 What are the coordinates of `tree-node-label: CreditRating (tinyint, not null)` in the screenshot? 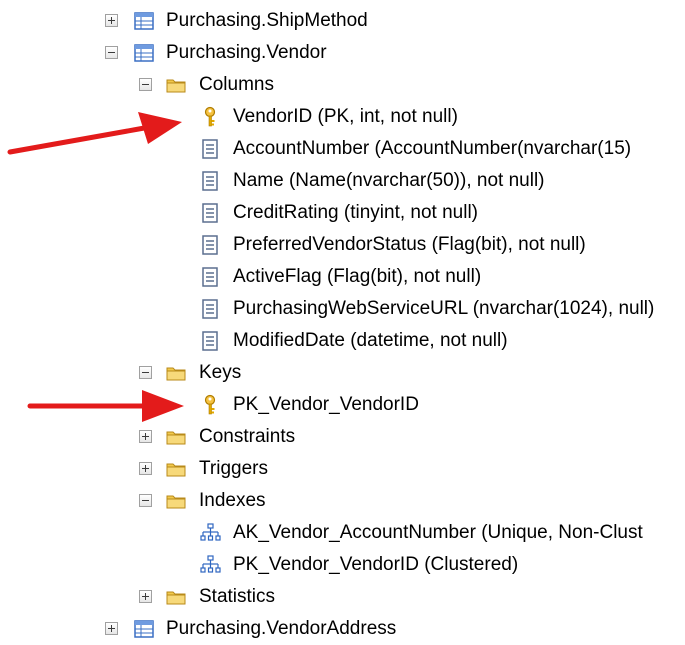 It's located at (355, 212).